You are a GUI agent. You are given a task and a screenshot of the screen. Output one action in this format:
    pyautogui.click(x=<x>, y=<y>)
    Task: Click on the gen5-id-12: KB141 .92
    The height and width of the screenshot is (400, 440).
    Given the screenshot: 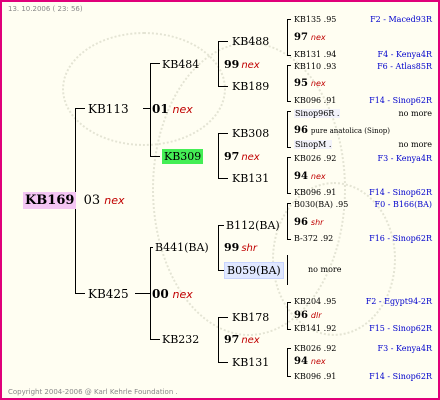 What is the action you would take?
    pyautogui.click(x=315, y=328)
    